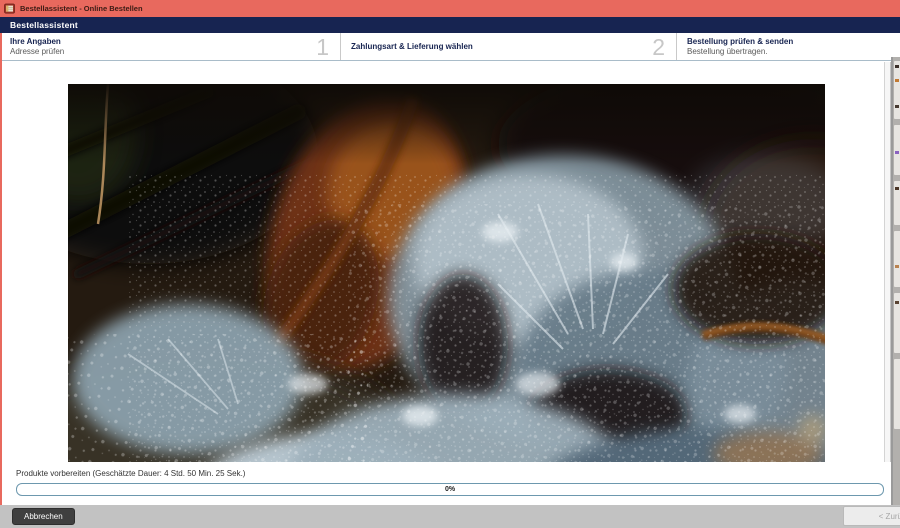  I want to click on app-icon, so click(9, 8).